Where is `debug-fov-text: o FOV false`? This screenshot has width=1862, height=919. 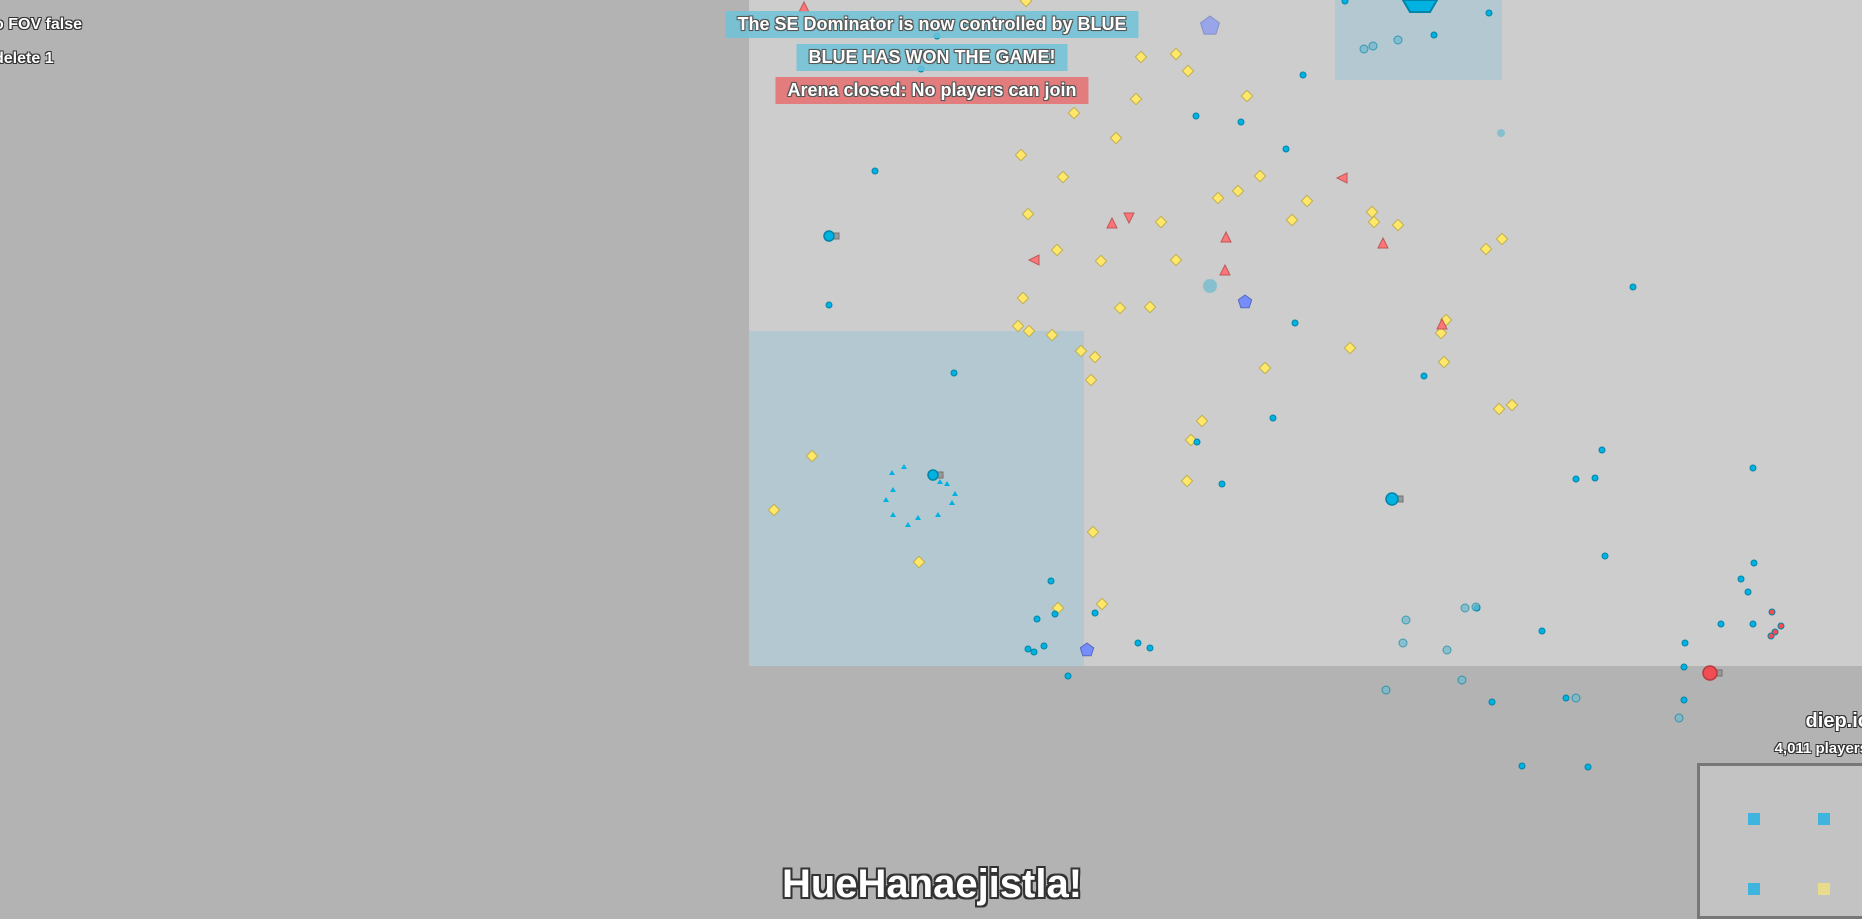
debug-fov-text: o FOV false is located at coordinates (41, 24).